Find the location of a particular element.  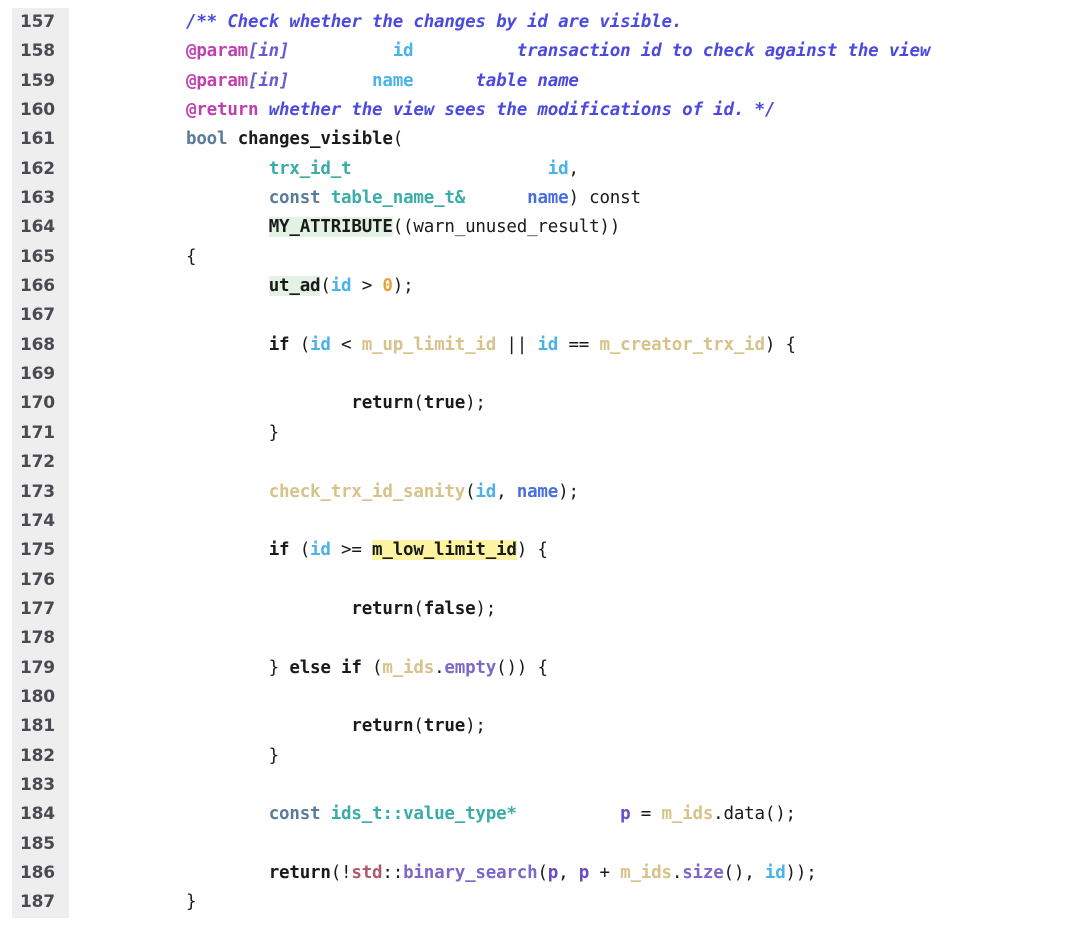

line-number: 170 is located at coordinates (37, 403).